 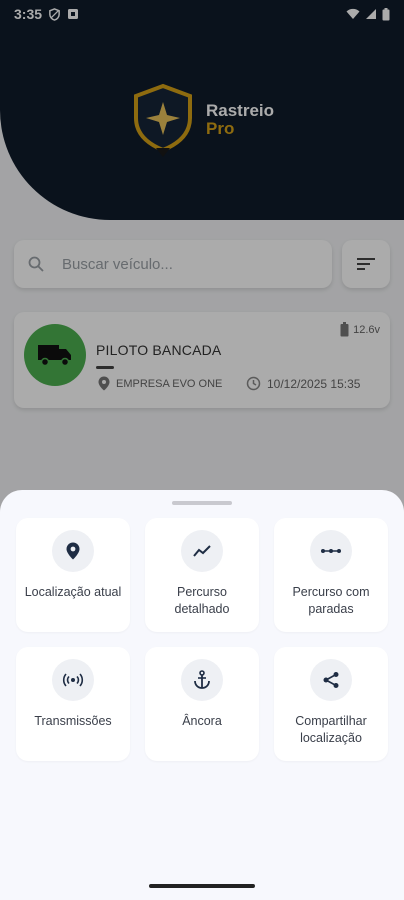 I want to click on action-label: Âncora, so click(x=202, y=721).